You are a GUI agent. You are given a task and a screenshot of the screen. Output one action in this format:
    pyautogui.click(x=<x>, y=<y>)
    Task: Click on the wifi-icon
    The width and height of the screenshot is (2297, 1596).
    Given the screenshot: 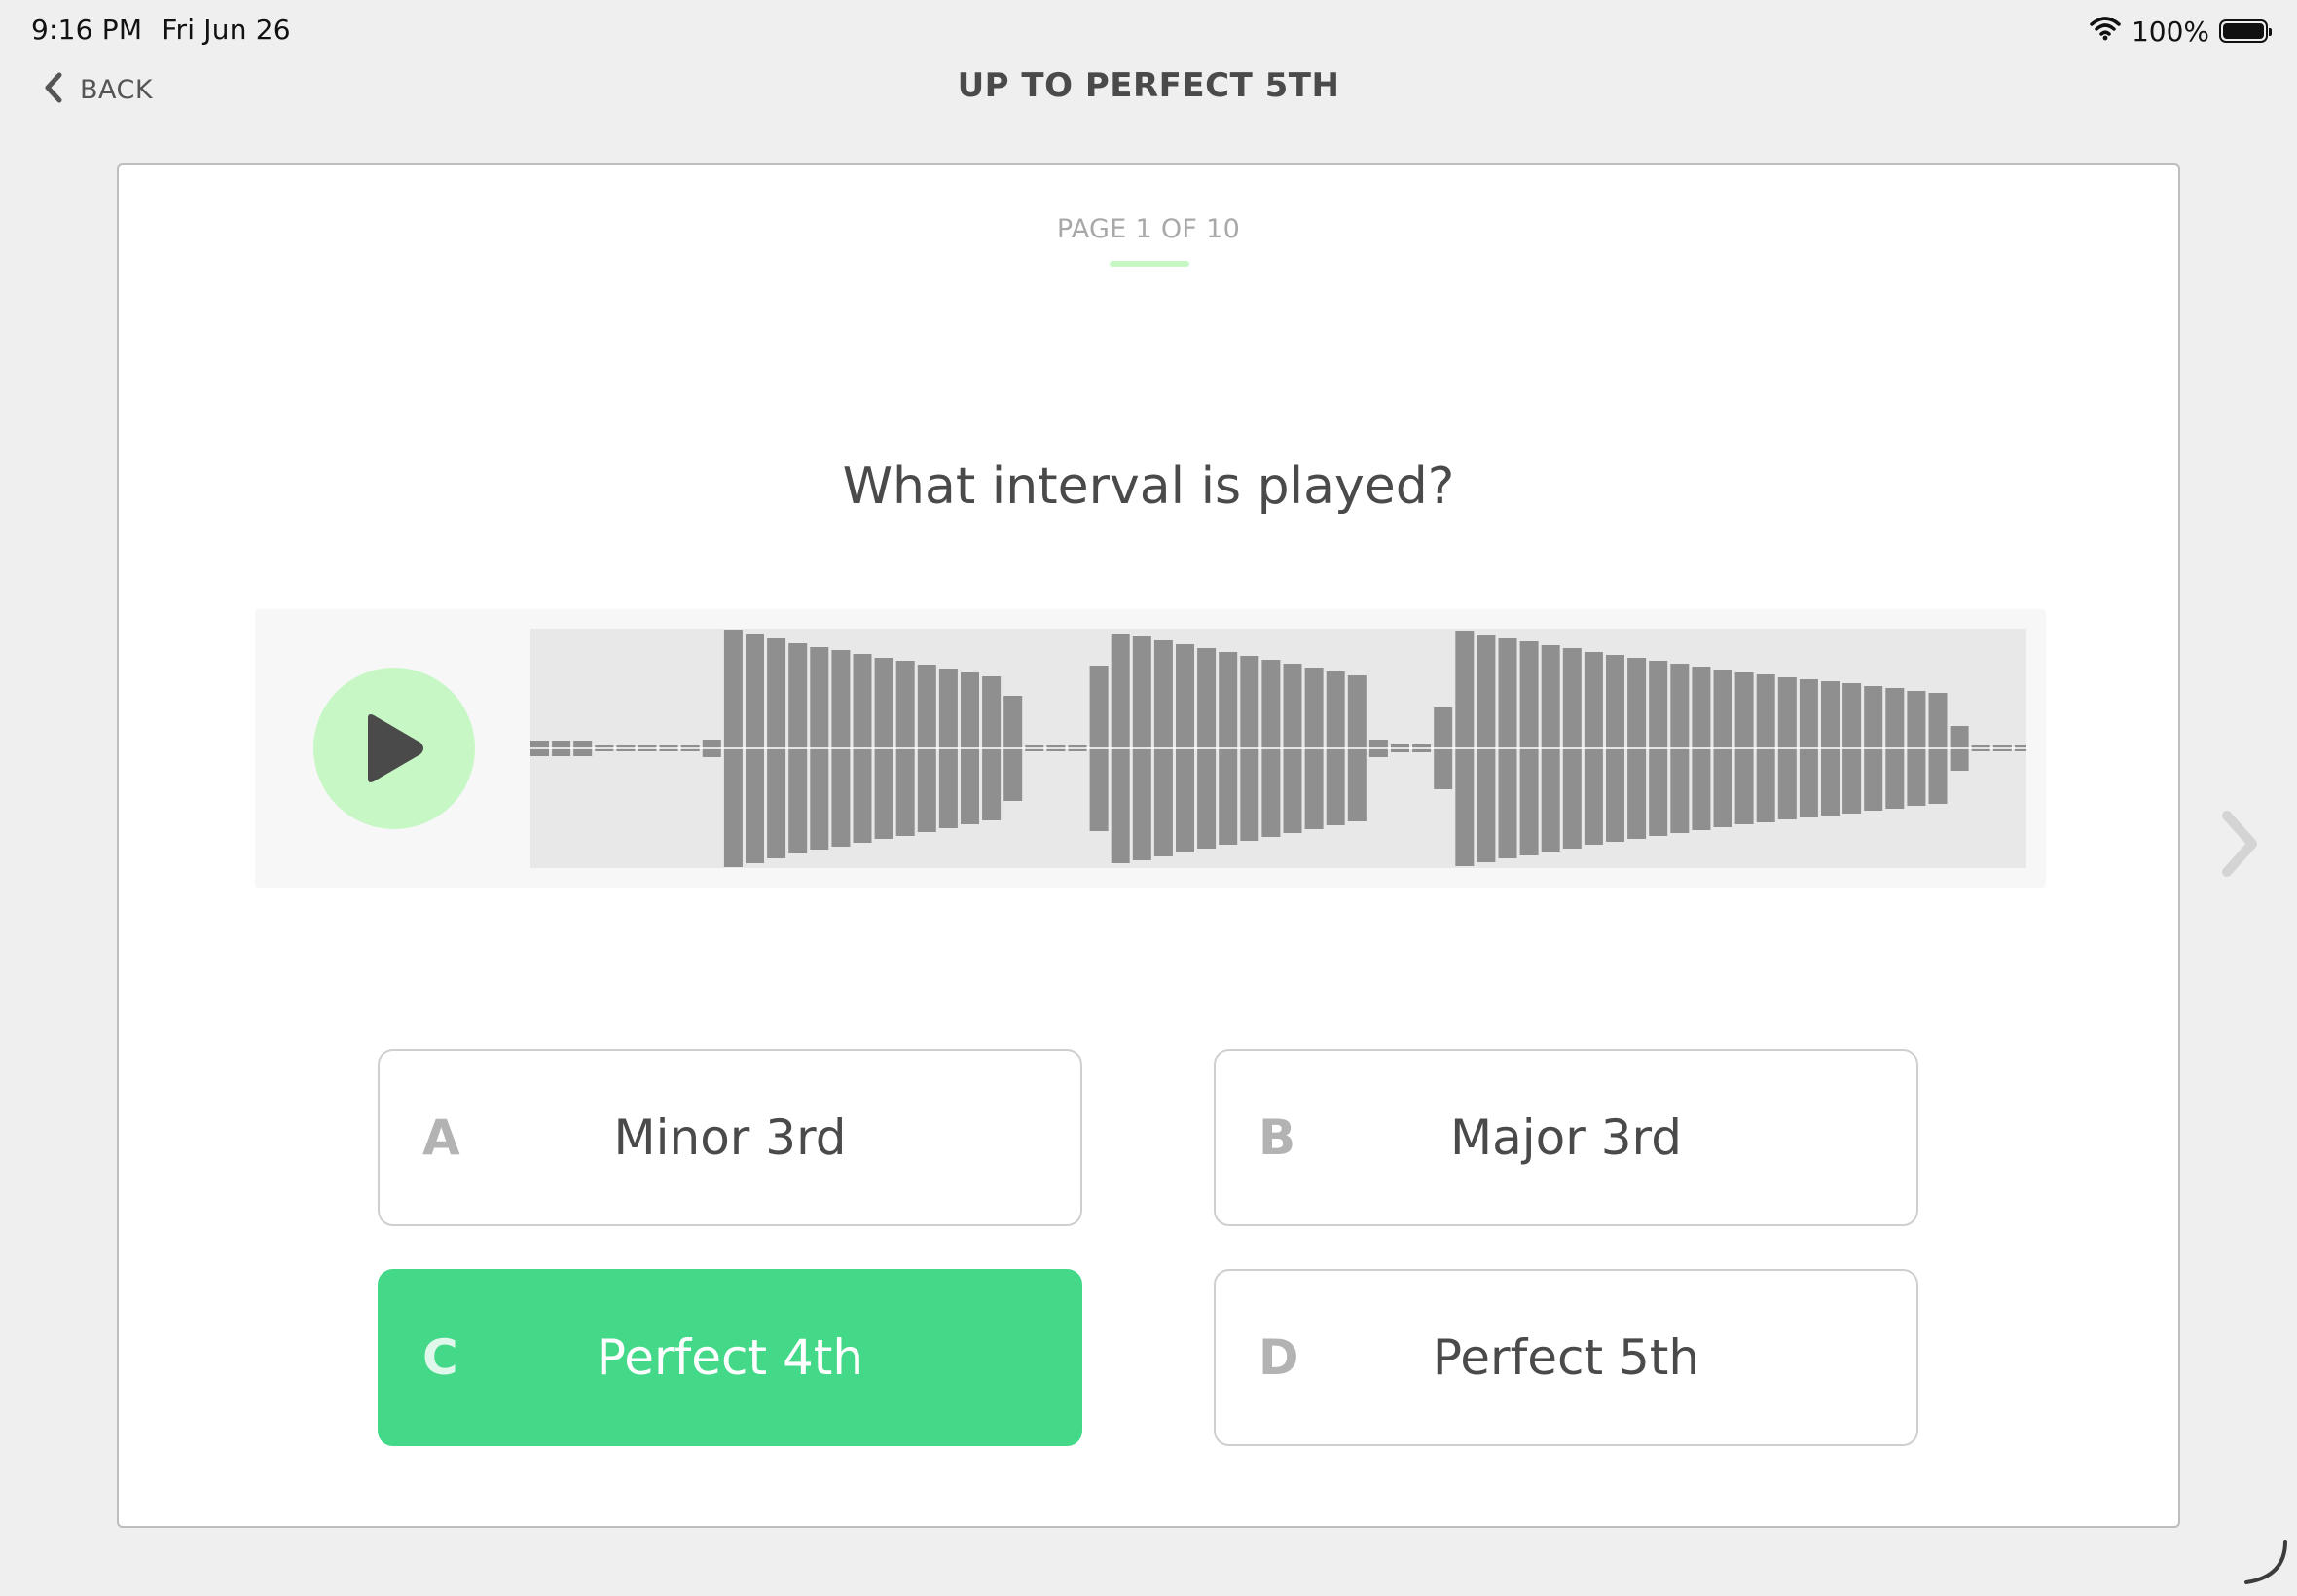 What is the action you would take?
    pyautogui.click(x=2105, y=32)
    